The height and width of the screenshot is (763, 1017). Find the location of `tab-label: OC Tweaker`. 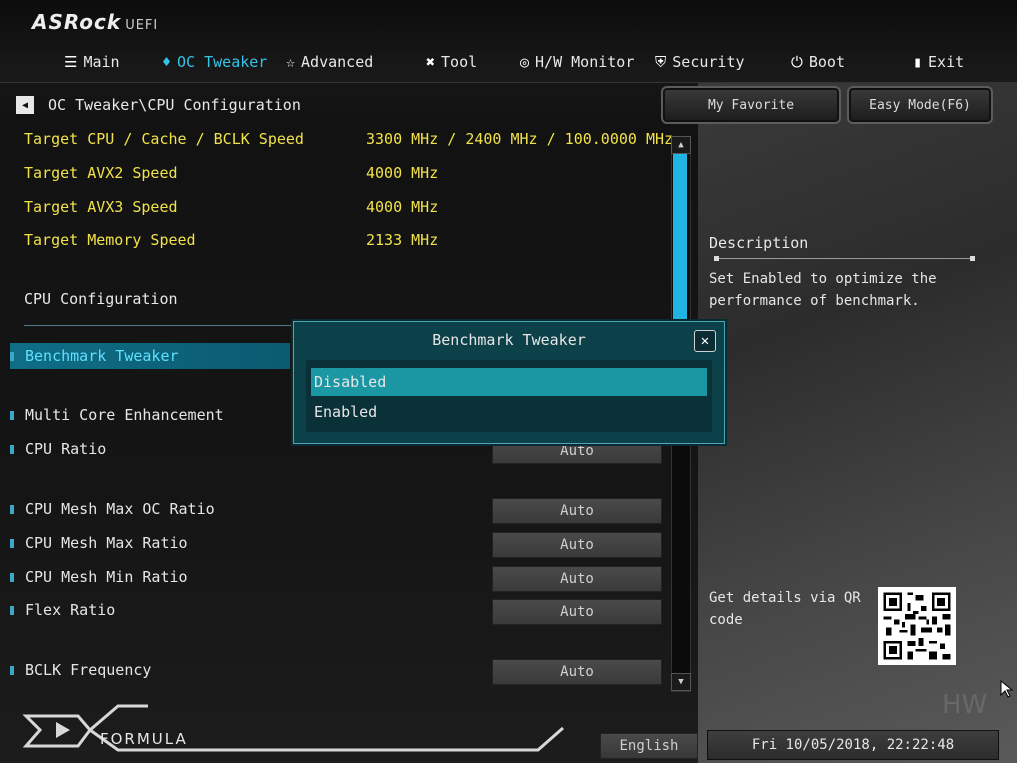

tab-label: OC Tweaker is located at coordinates (222, 62).